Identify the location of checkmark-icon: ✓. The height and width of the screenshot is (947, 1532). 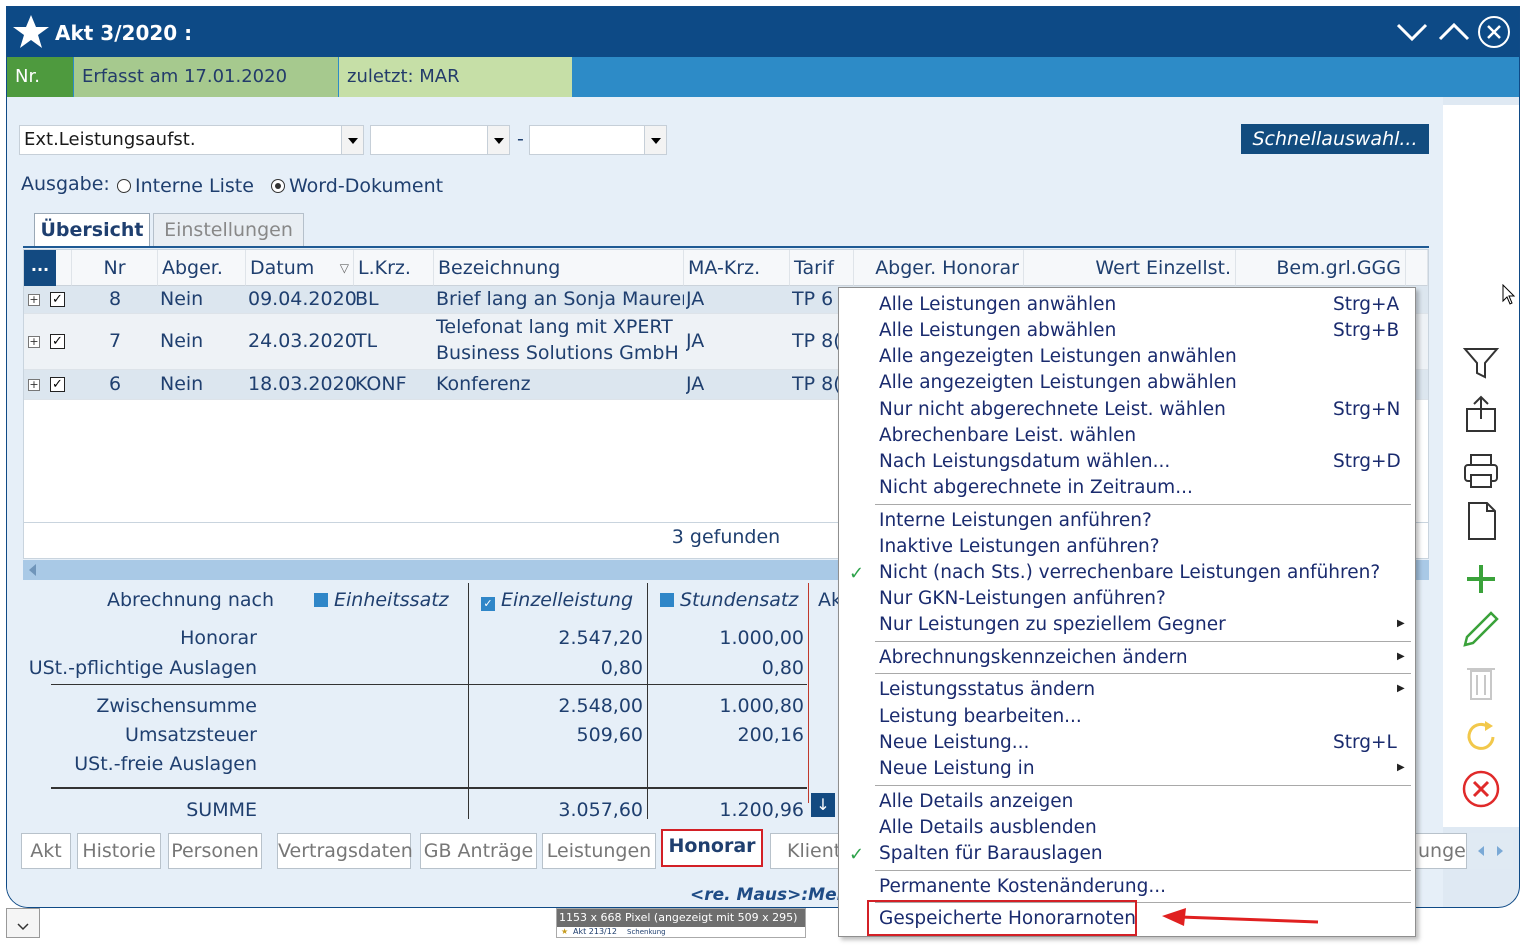
(857, 854).